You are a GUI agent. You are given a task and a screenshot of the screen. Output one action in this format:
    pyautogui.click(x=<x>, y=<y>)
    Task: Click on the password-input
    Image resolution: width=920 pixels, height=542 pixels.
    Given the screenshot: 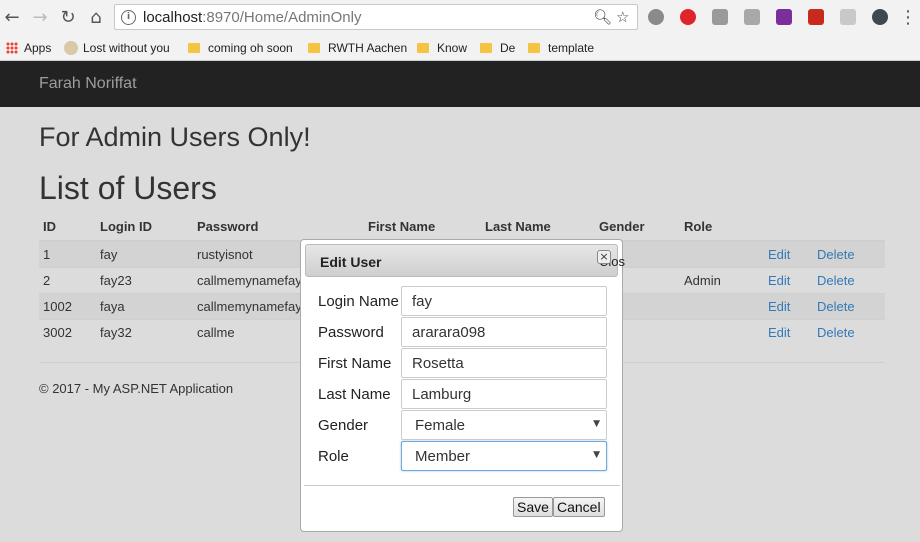 What is the action you would take?
    pyautogui.click(x=504, y=332)
    